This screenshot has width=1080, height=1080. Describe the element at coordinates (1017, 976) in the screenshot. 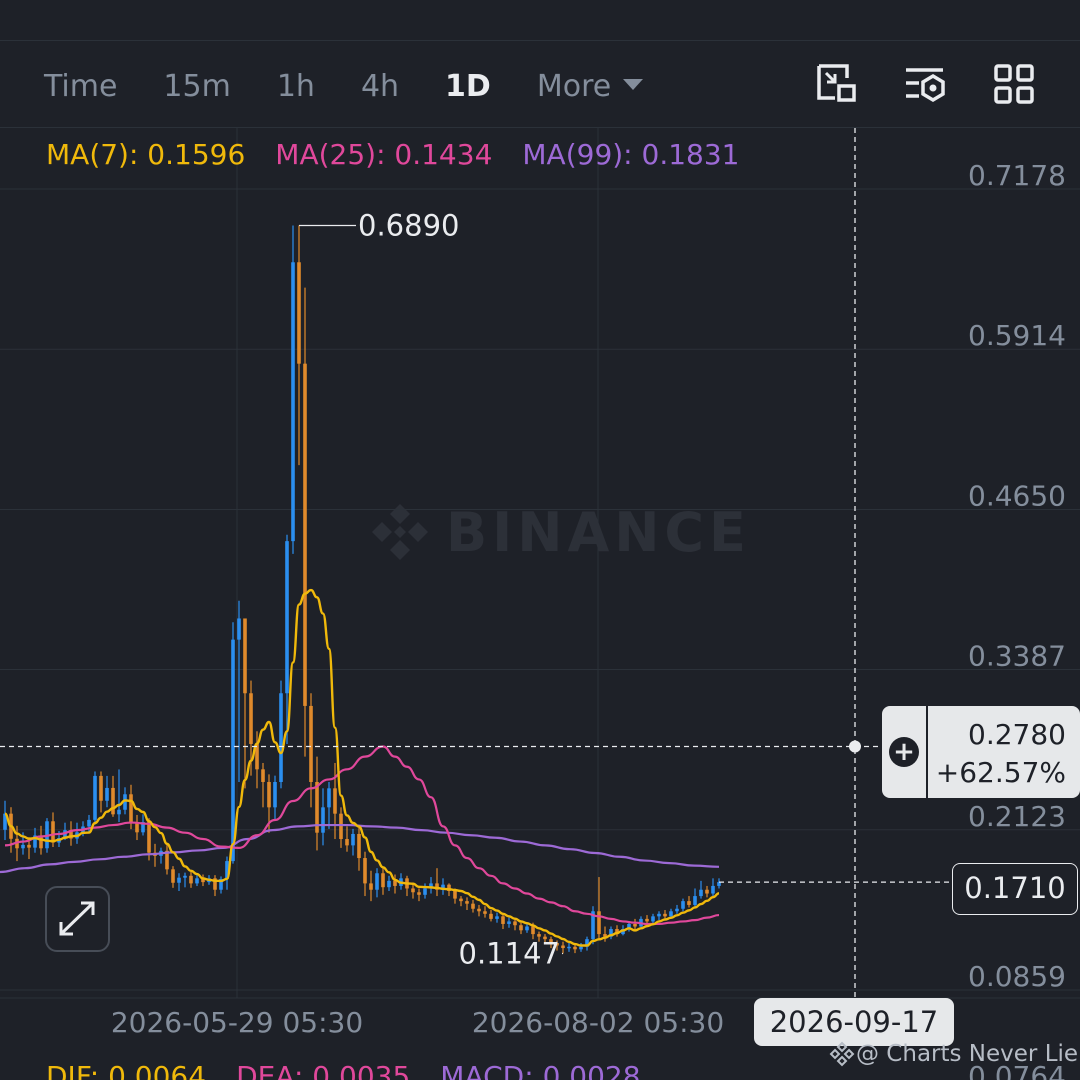

I see `y-tick-label: 0.0859` at that location.